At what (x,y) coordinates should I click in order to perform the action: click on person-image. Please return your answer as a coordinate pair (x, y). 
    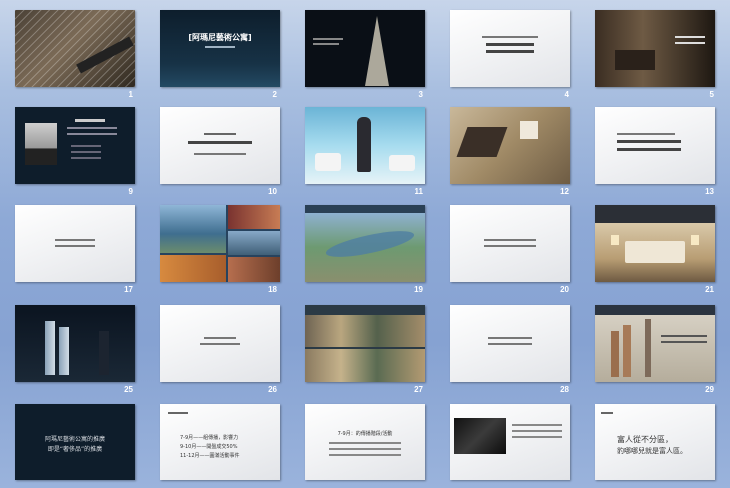
    Looking at the image, I should click on (364, 144).